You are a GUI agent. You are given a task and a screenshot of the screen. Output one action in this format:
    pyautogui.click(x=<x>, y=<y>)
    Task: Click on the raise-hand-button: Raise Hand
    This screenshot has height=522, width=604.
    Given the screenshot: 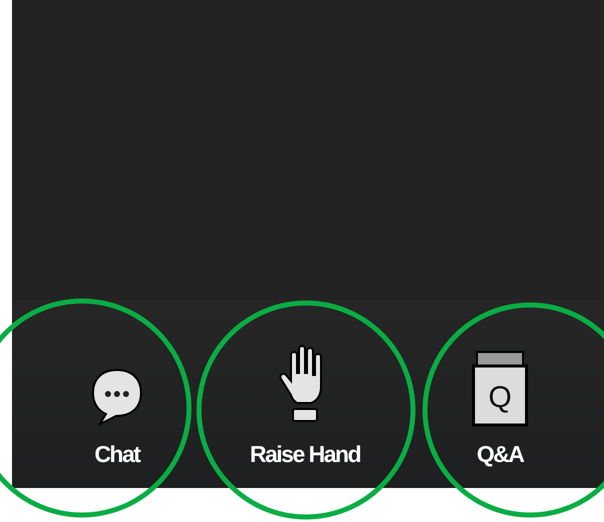 What is the action you would take?
    pyautogui.click(x=305, y=398)
    